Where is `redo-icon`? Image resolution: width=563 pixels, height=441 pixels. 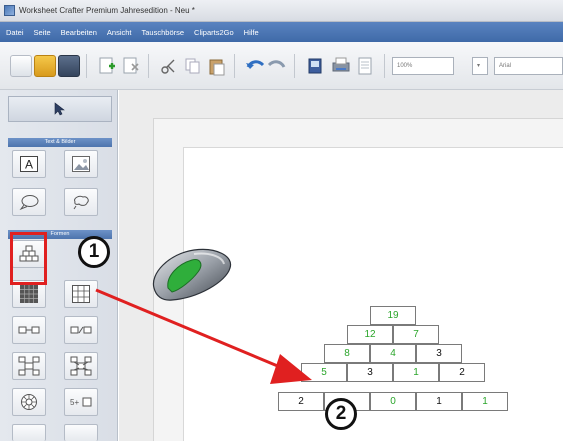
redo-icon is located at coordinates (277, 66).